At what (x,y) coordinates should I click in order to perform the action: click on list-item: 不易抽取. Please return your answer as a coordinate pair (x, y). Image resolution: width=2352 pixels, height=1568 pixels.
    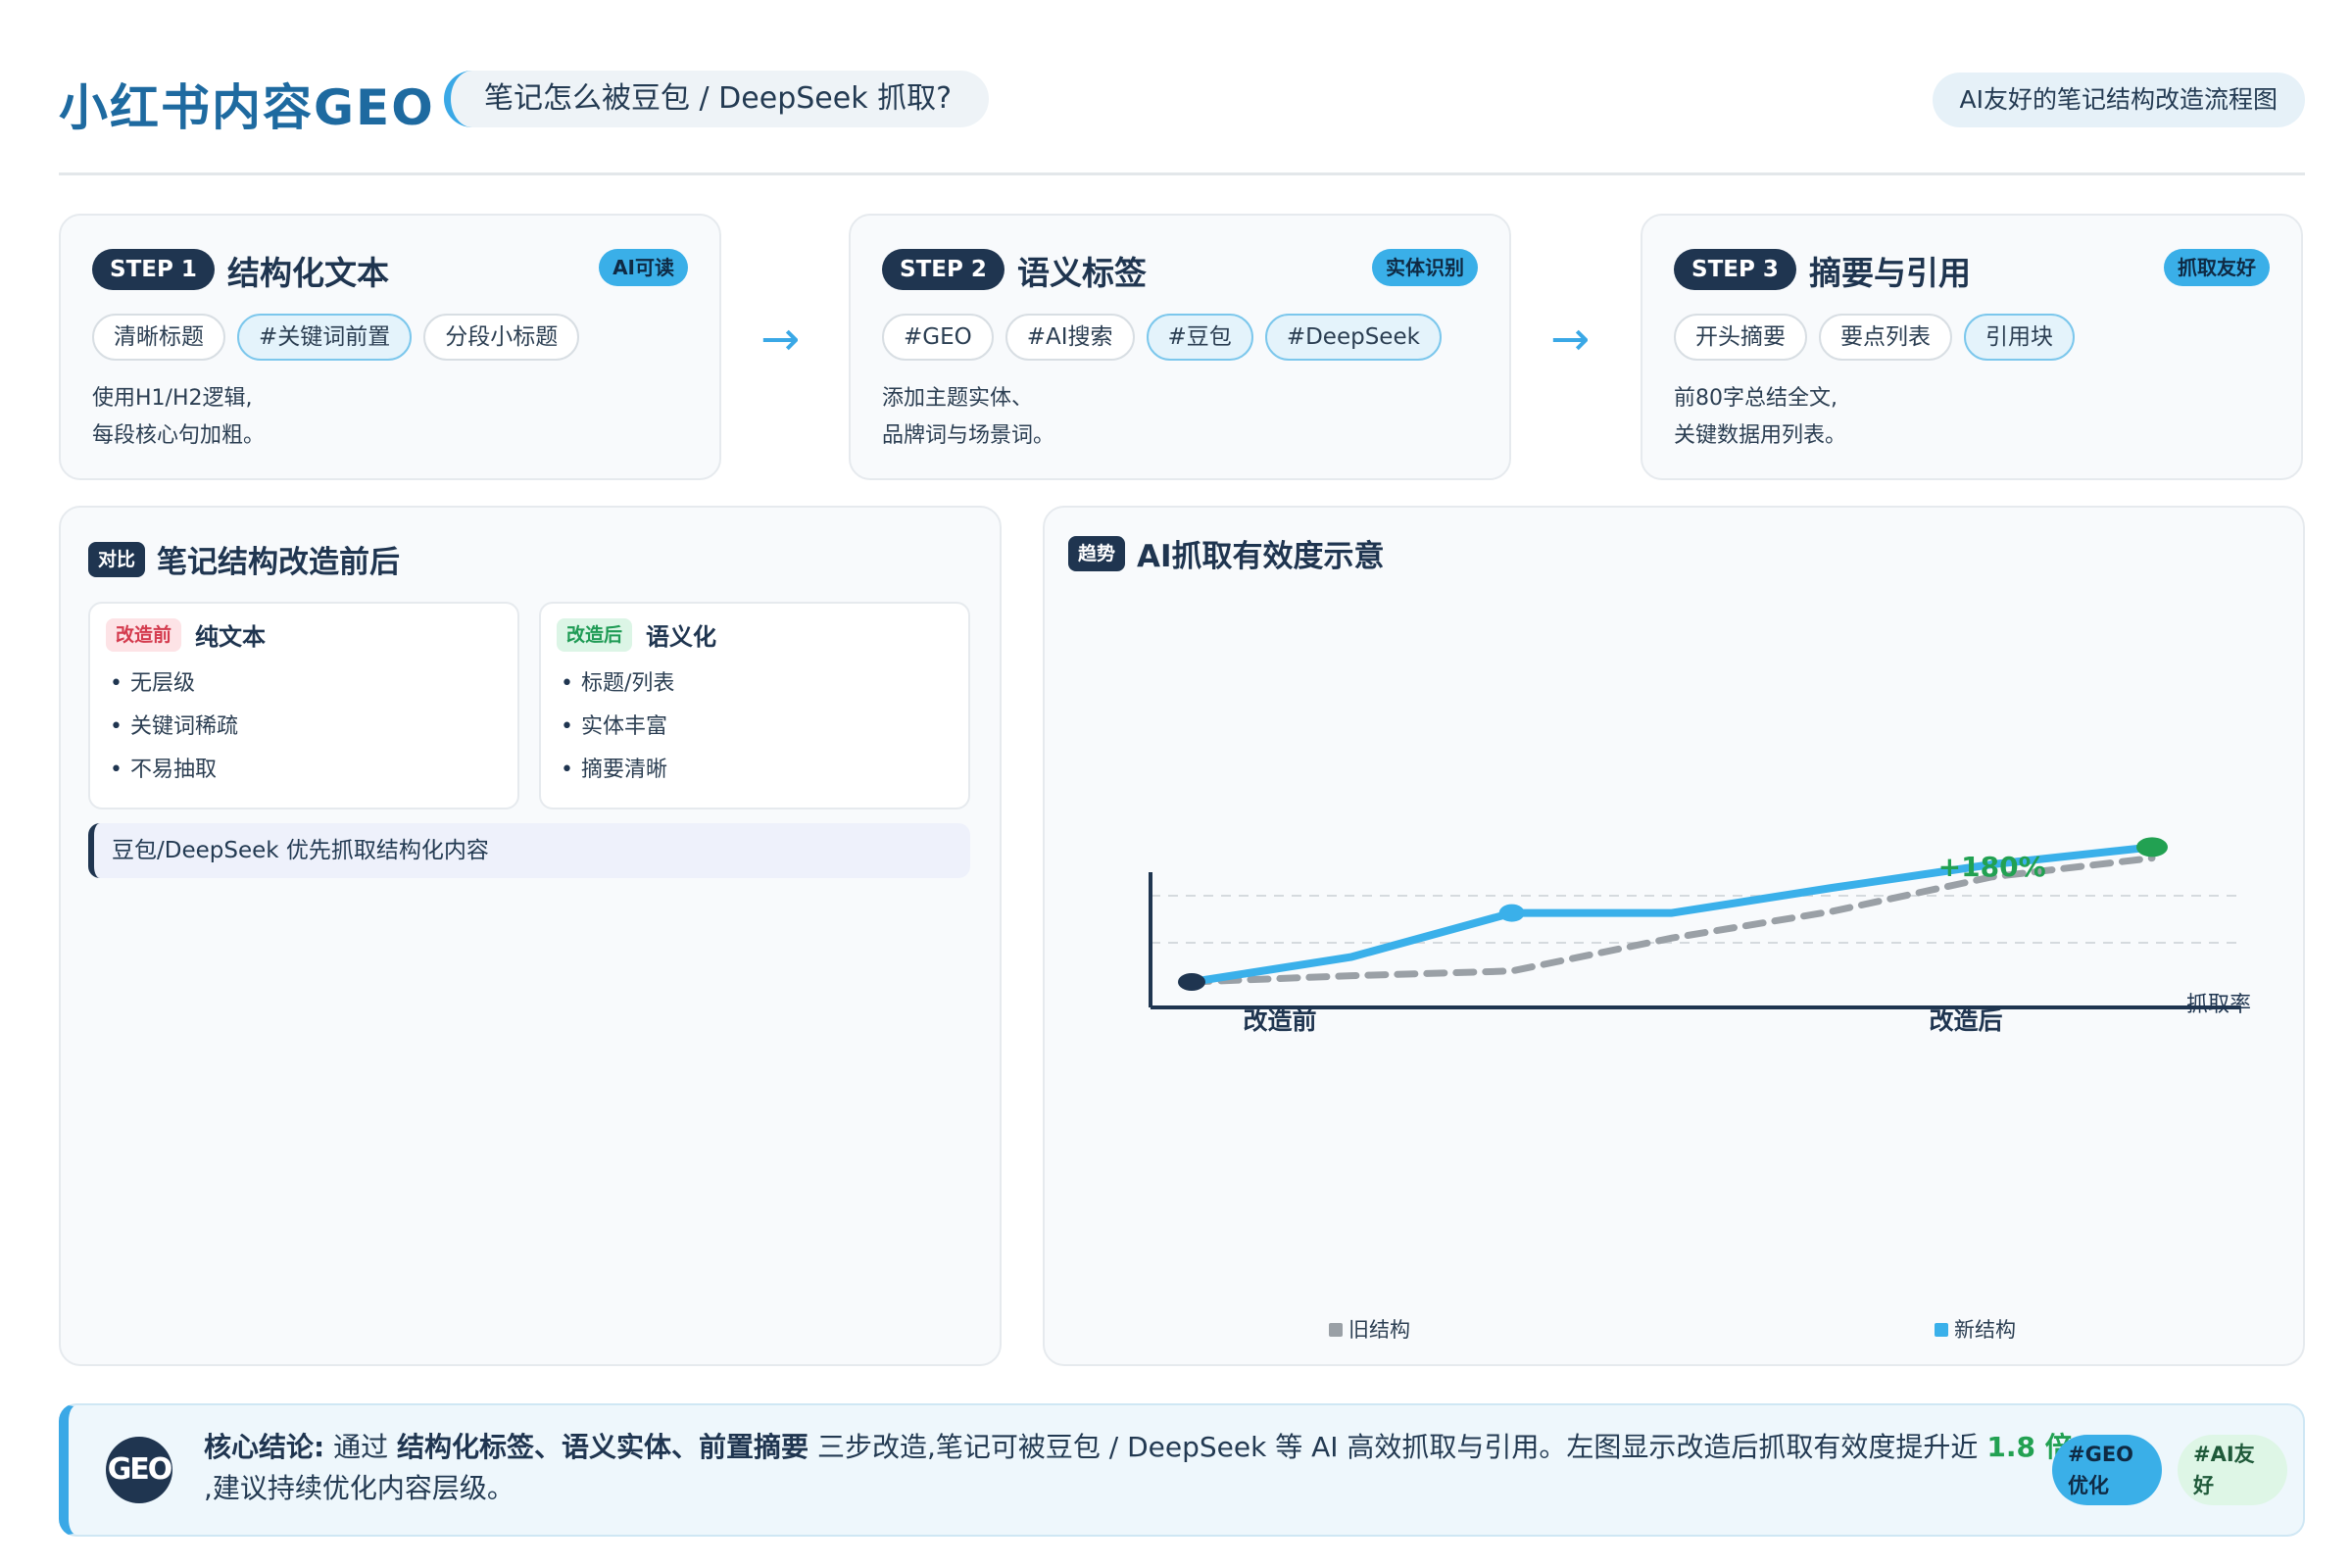
    Looking at the image, I should click on (174, 770).